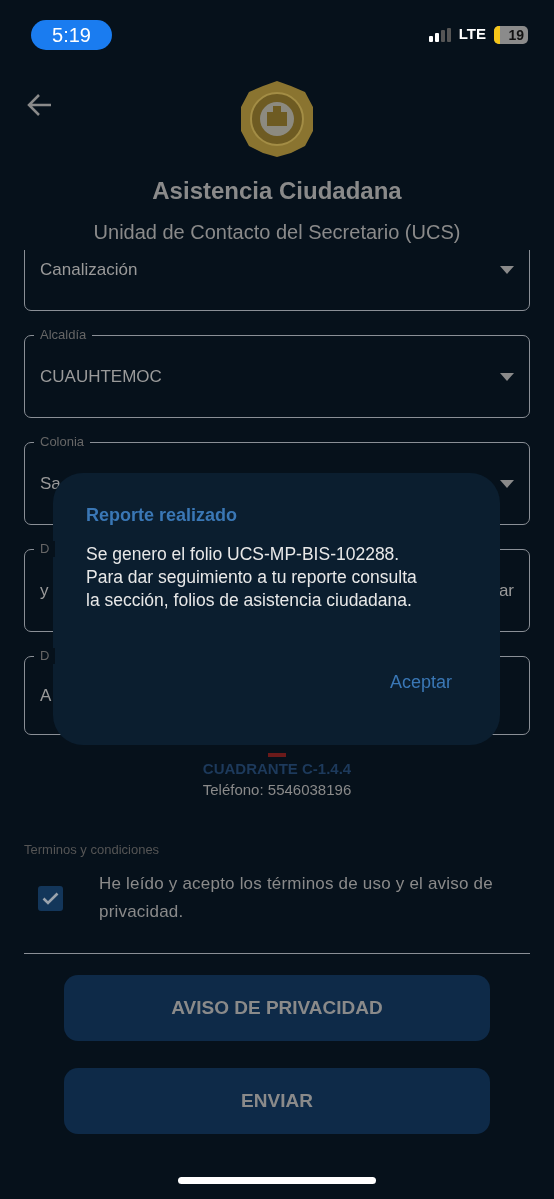  What do you see at coordinates (277, 191) in the screenshot?
I see `app-title: Asistencia Ciudadana` at bounding box center [277, 191].